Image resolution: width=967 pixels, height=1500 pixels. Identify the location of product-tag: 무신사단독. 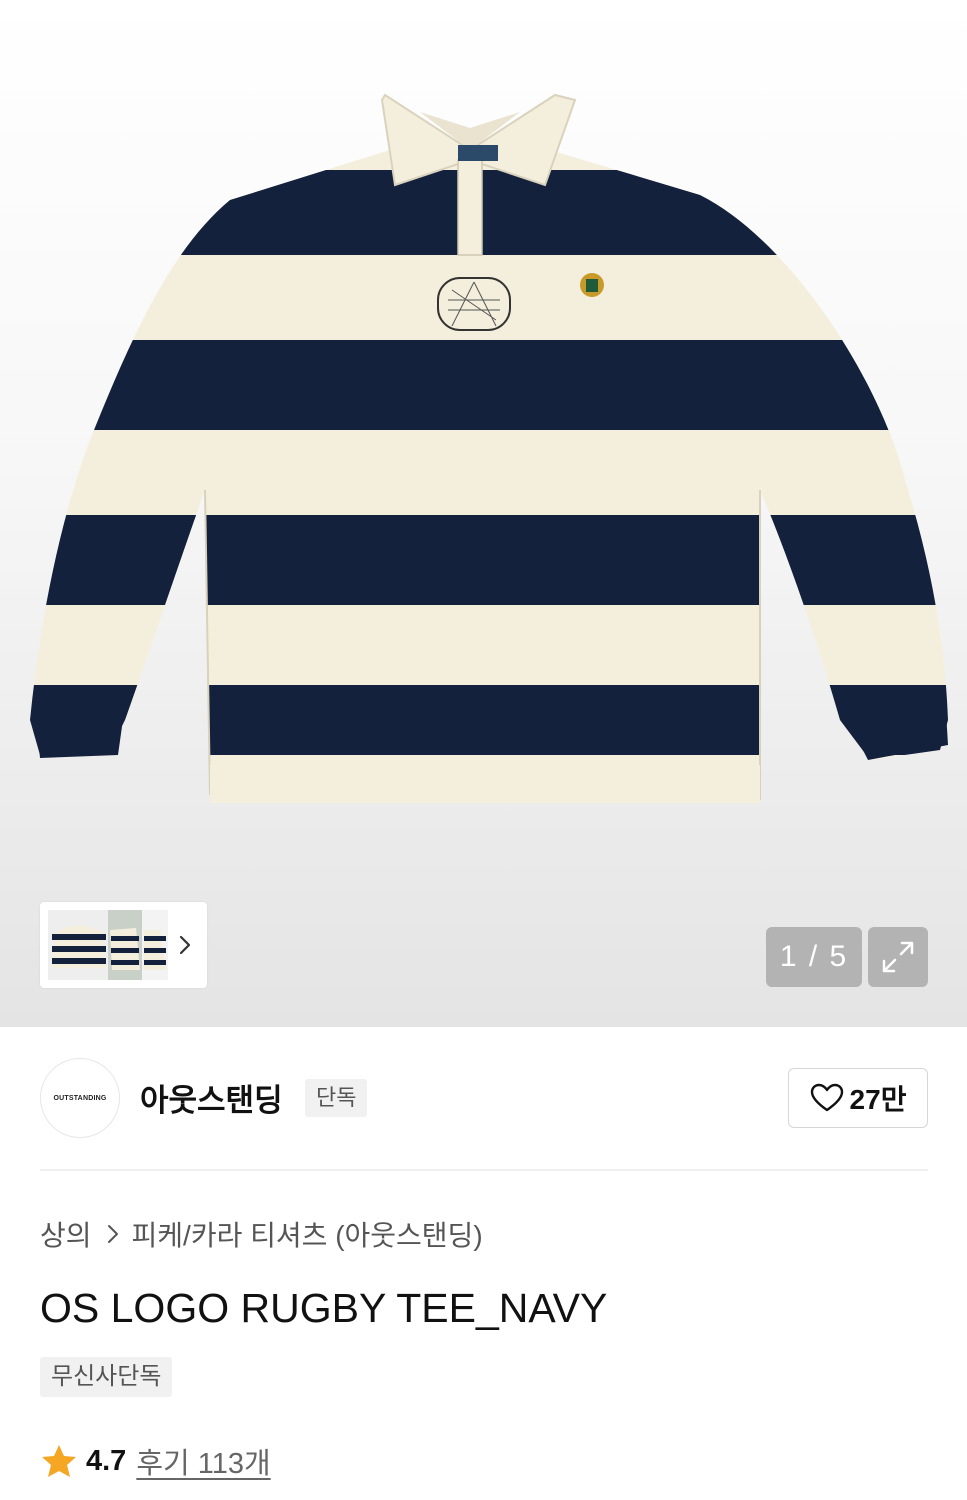
(106, 1377).